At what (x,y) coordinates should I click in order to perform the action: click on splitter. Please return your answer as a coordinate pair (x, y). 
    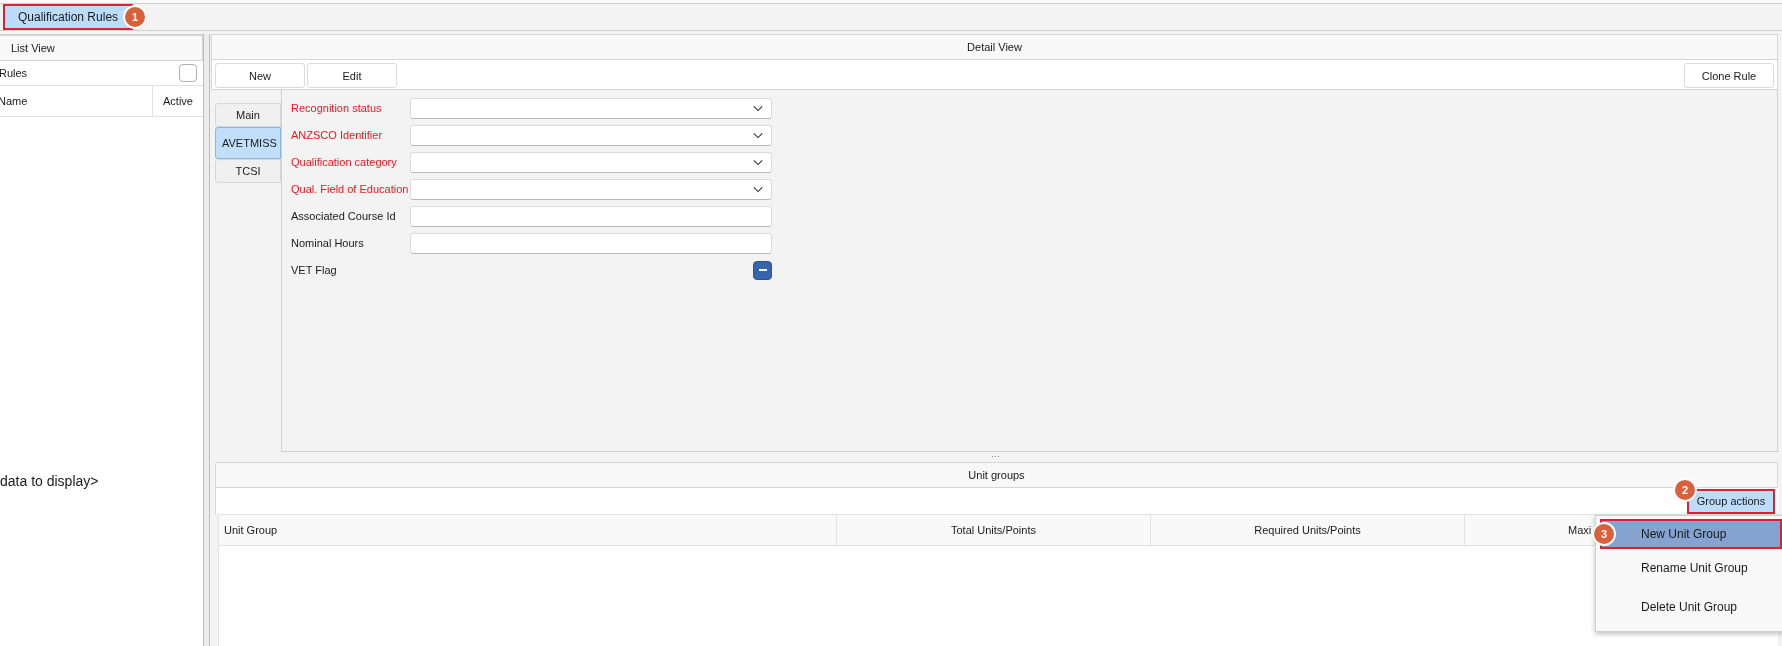
    Looking at the image, I should click on (206, 340).